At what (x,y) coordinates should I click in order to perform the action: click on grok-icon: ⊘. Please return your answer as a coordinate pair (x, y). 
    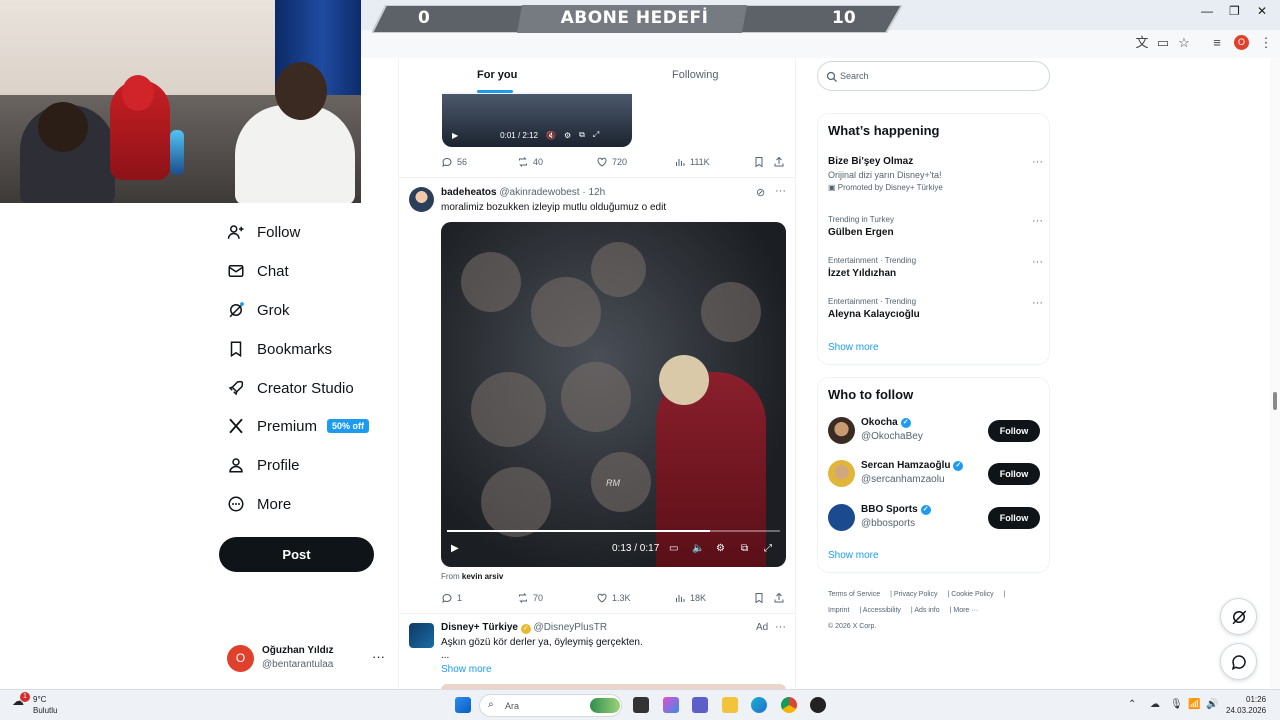
    Looking at the image, I should click on (760, 192).